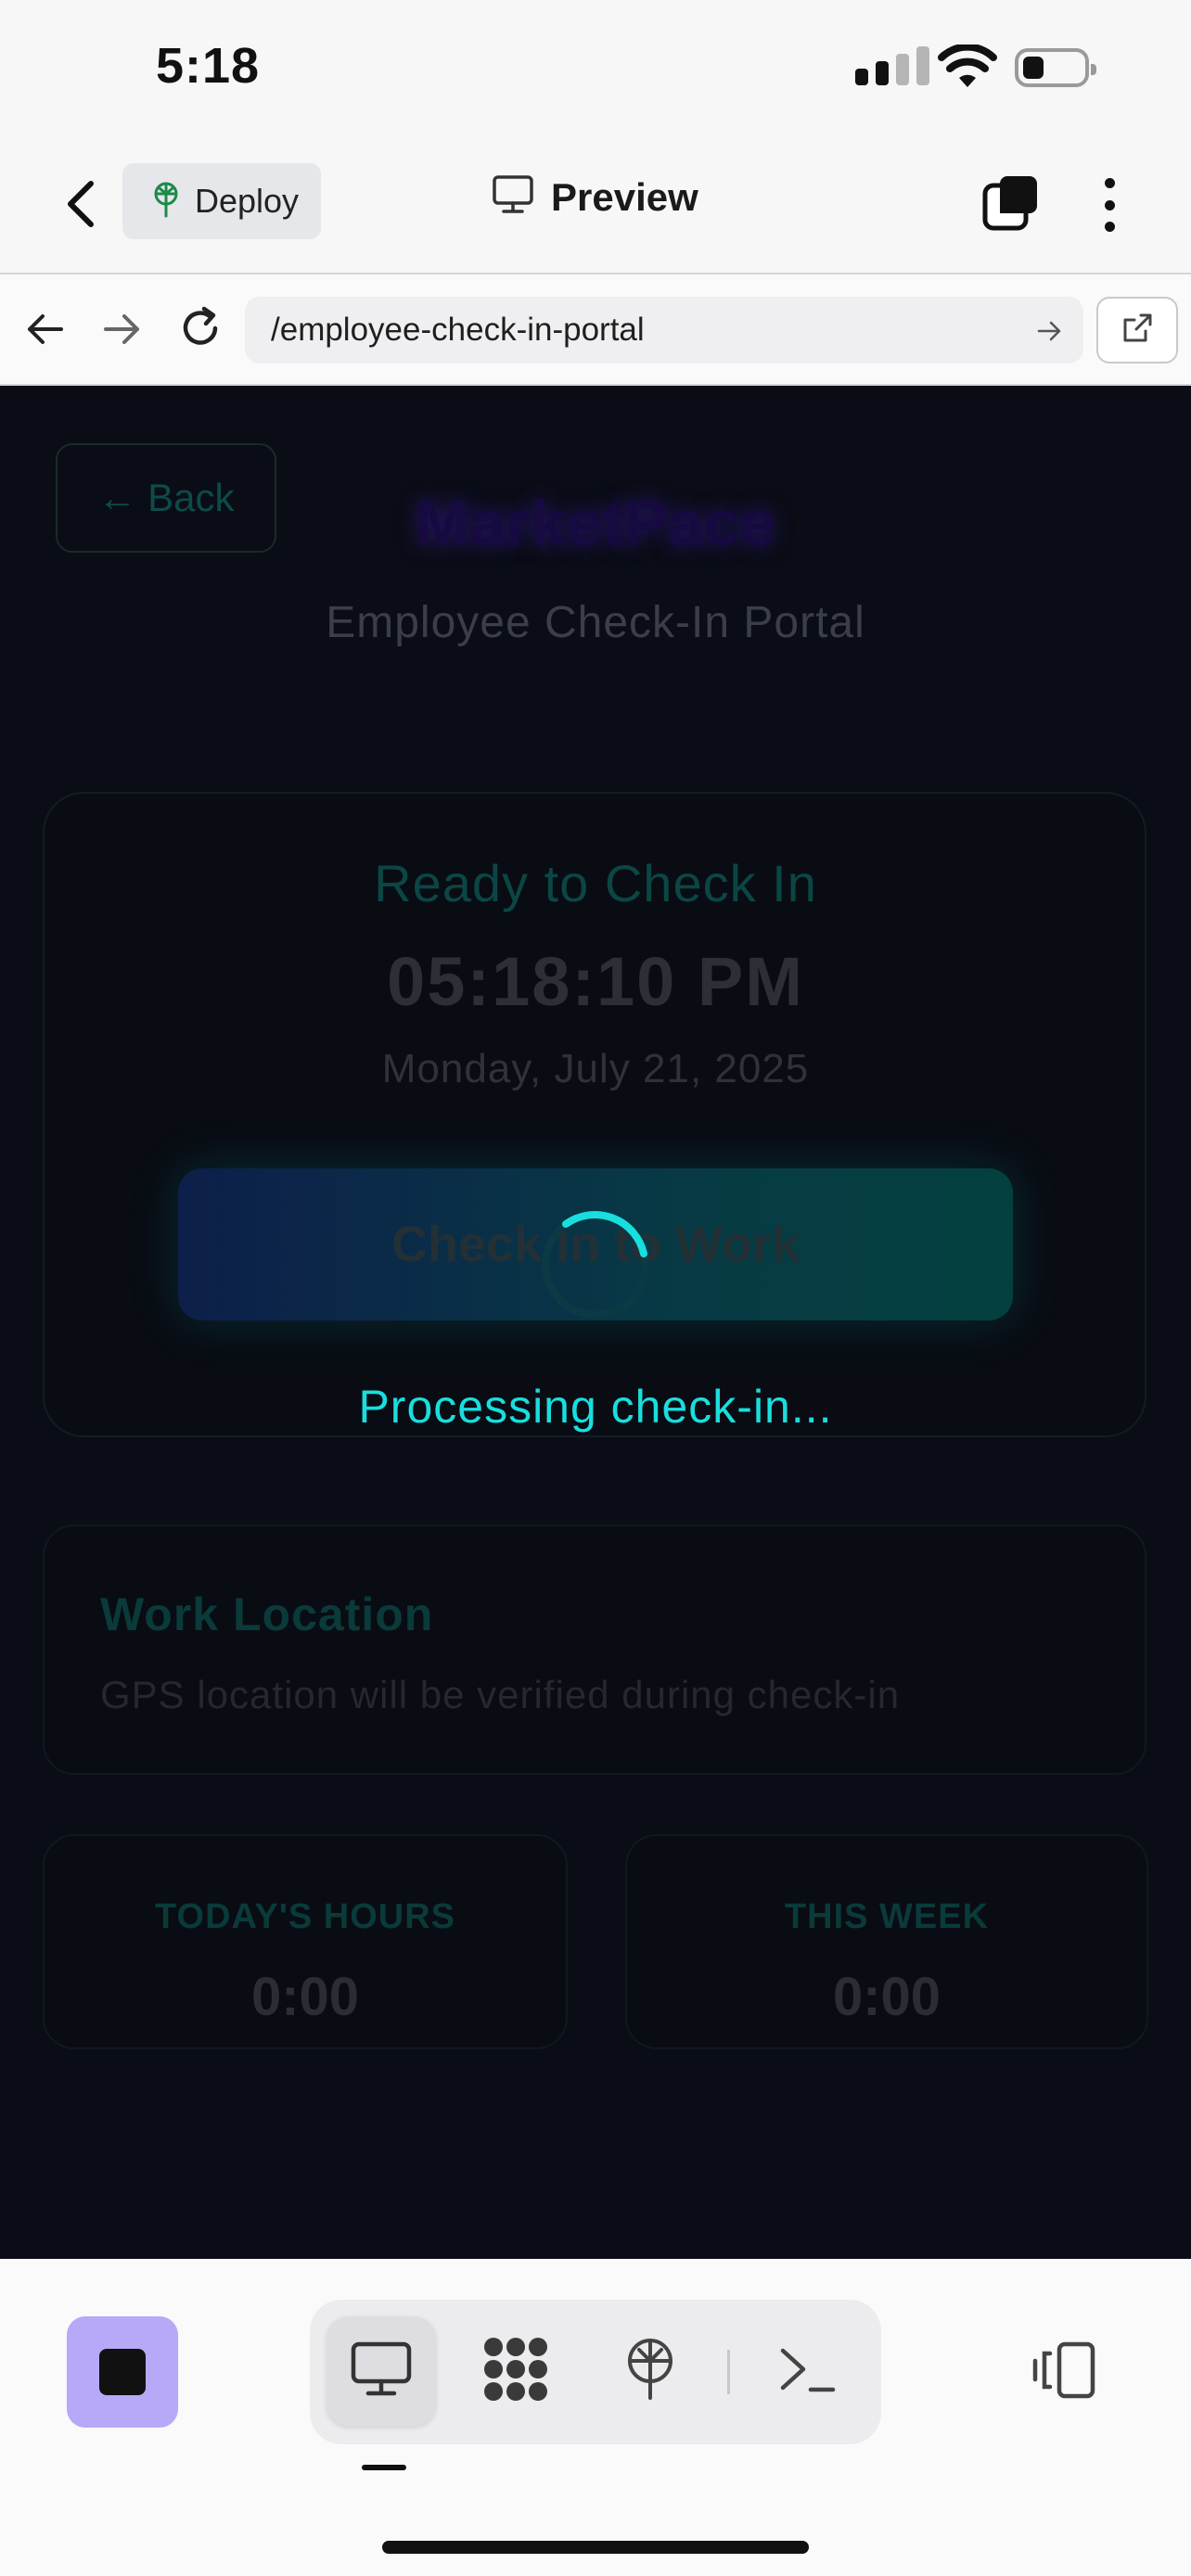 This screenshot has height=2576, width=1191. Describe the element at coordinates (887, 1916) in the screenshot. I see `this-week-label: THIS WEEK` at that location.